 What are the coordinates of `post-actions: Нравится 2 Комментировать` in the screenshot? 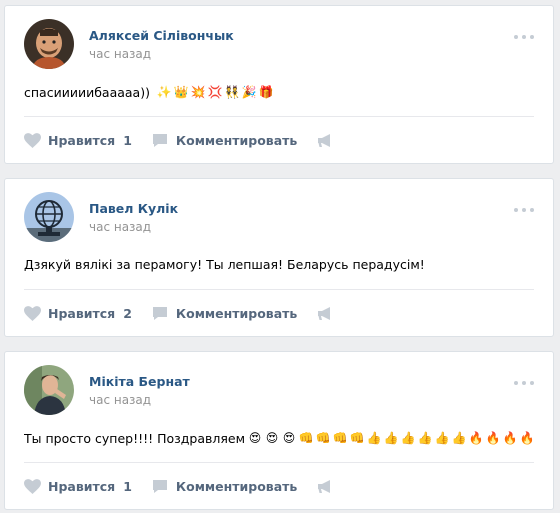 It's located at (178, 313).